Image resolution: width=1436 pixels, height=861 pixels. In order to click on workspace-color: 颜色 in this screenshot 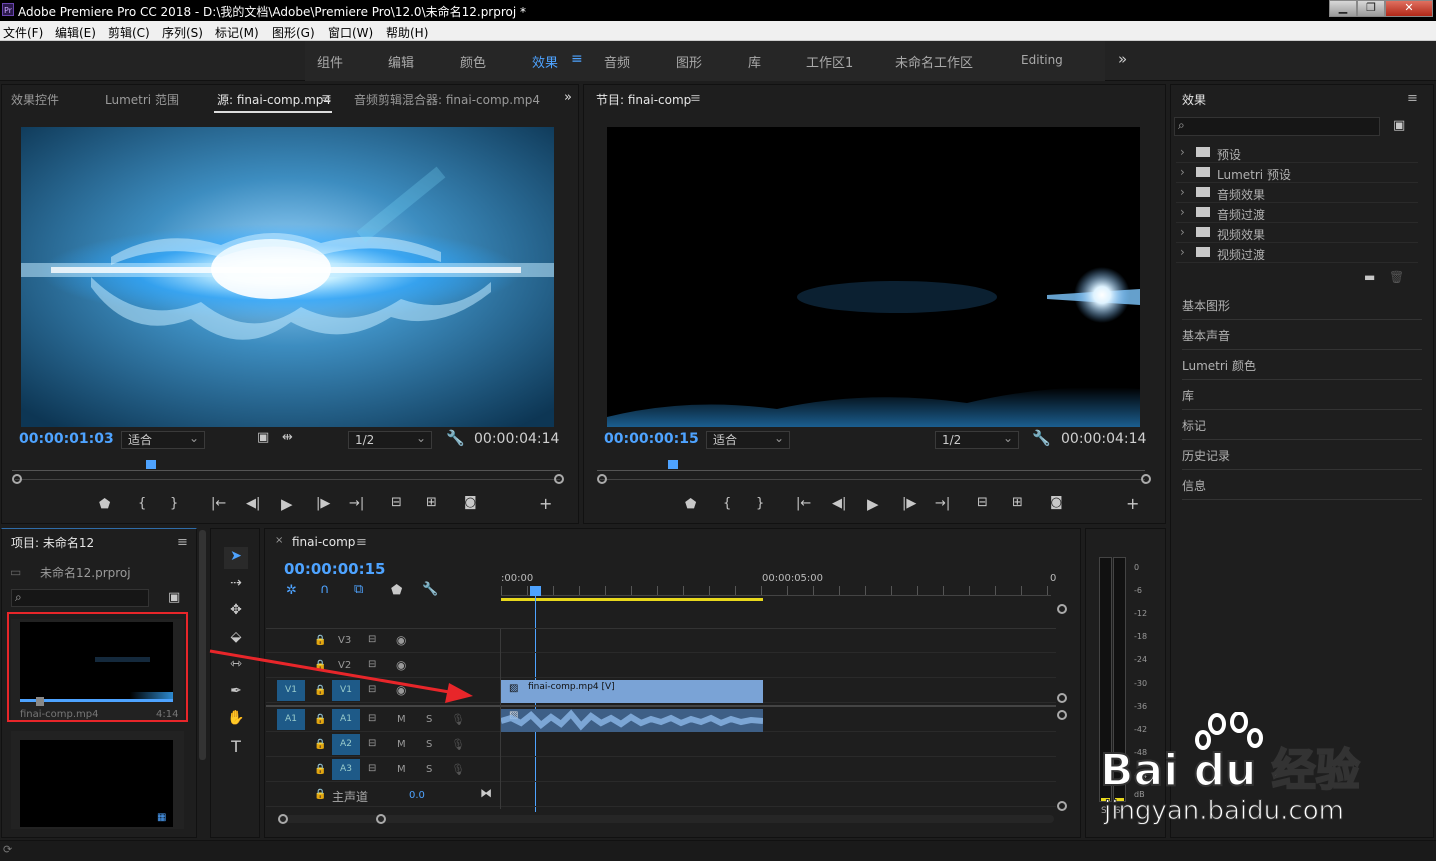, I will do `click(473, 61)`.